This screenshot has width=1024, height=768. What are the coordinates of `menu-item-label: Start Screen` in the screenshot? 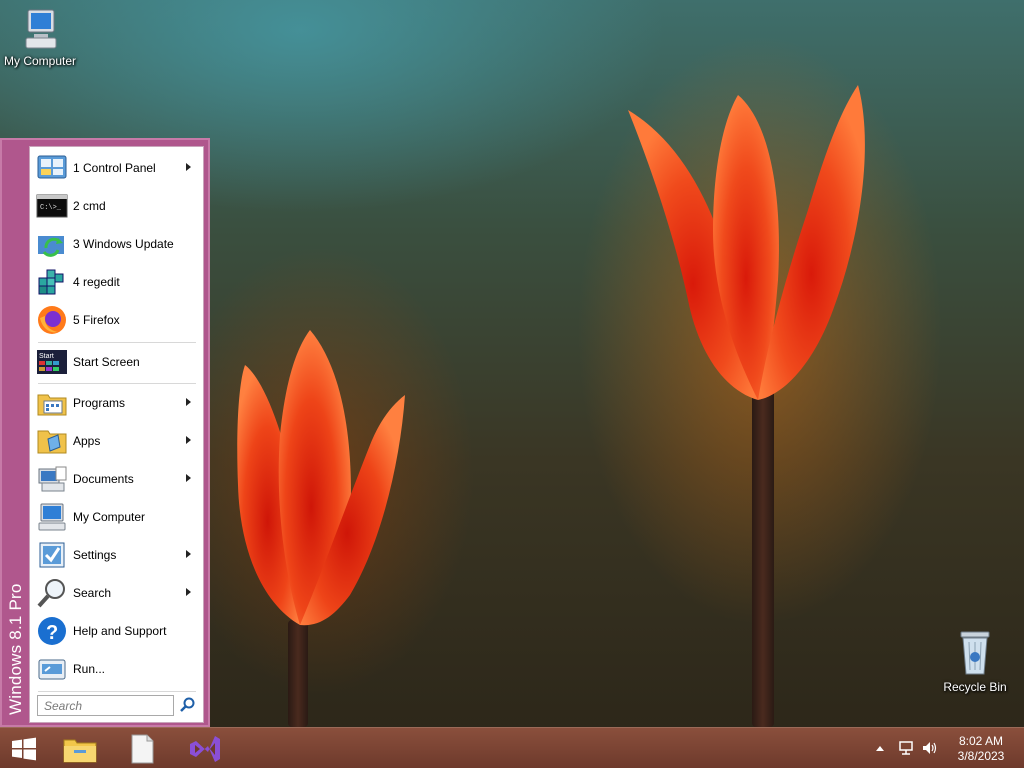 It's located at (106, 362).